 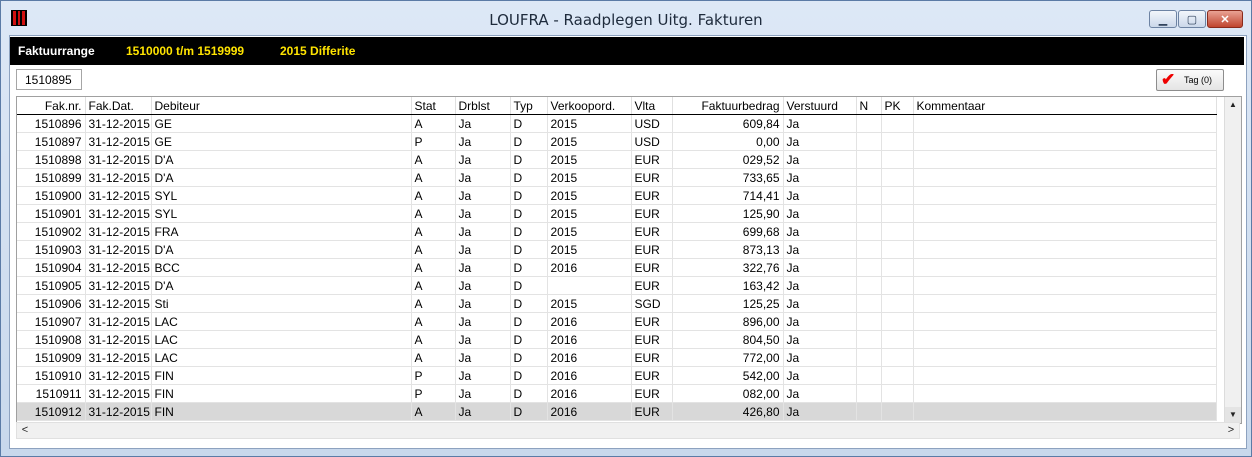 I want to click on invoice-number-cell: 1510904, so click(x=51, y=267).